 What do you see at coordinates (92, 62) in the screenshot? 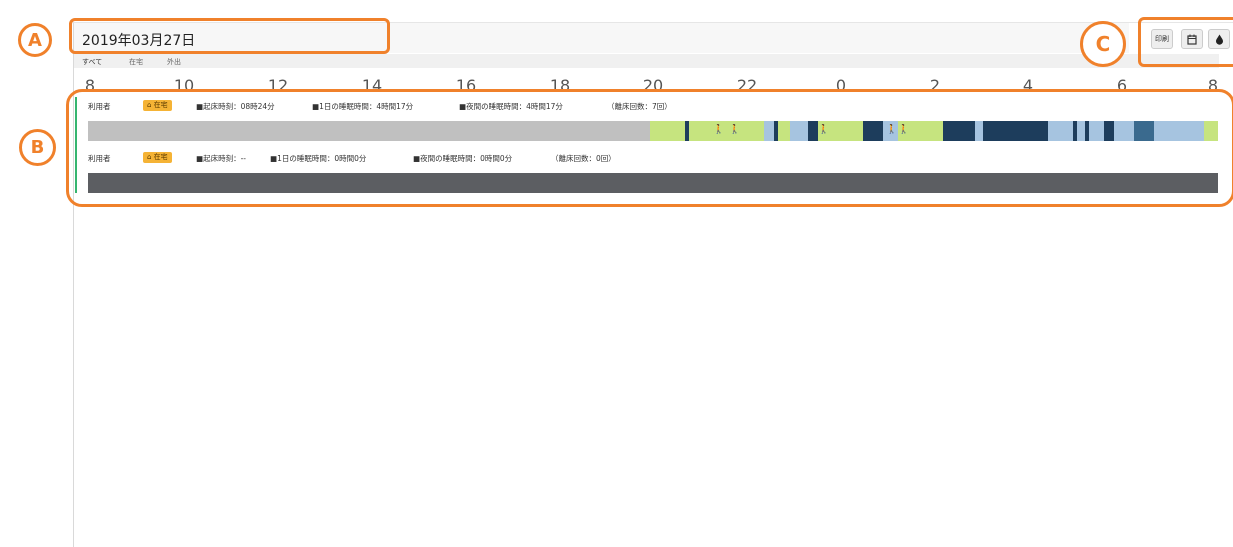
I see `tab-all: すべて` at bounding box center [92, 62].